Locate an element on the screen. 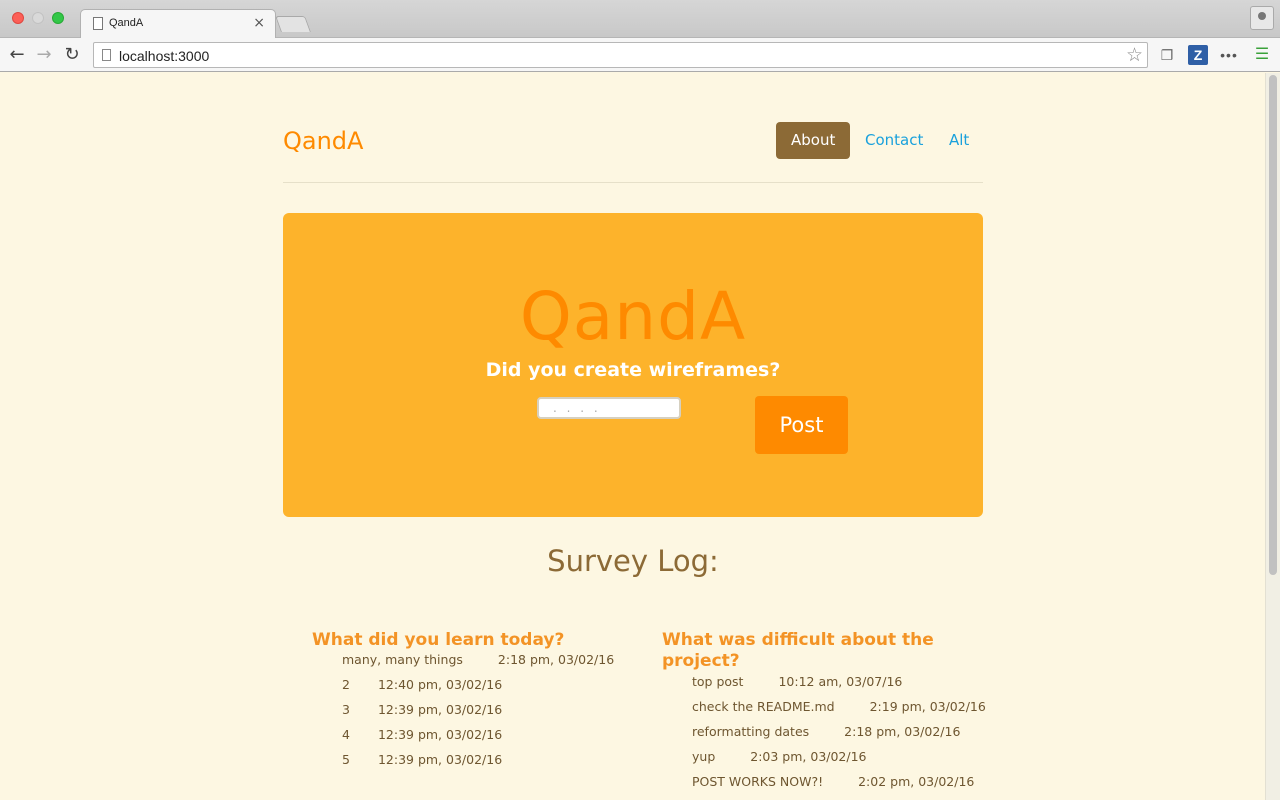 This screenshot has height=800, width=1280. answer-text: yup is located at coordinates (704, 756).